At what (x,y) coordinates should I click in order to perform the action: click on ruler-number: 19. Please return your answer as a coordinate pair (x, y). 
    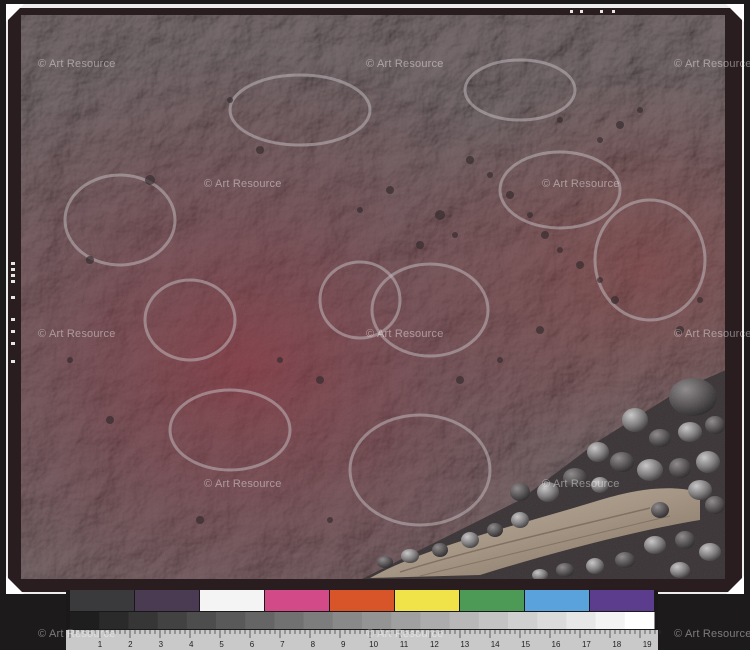
    Looking at the image, I should click on (647, 644).